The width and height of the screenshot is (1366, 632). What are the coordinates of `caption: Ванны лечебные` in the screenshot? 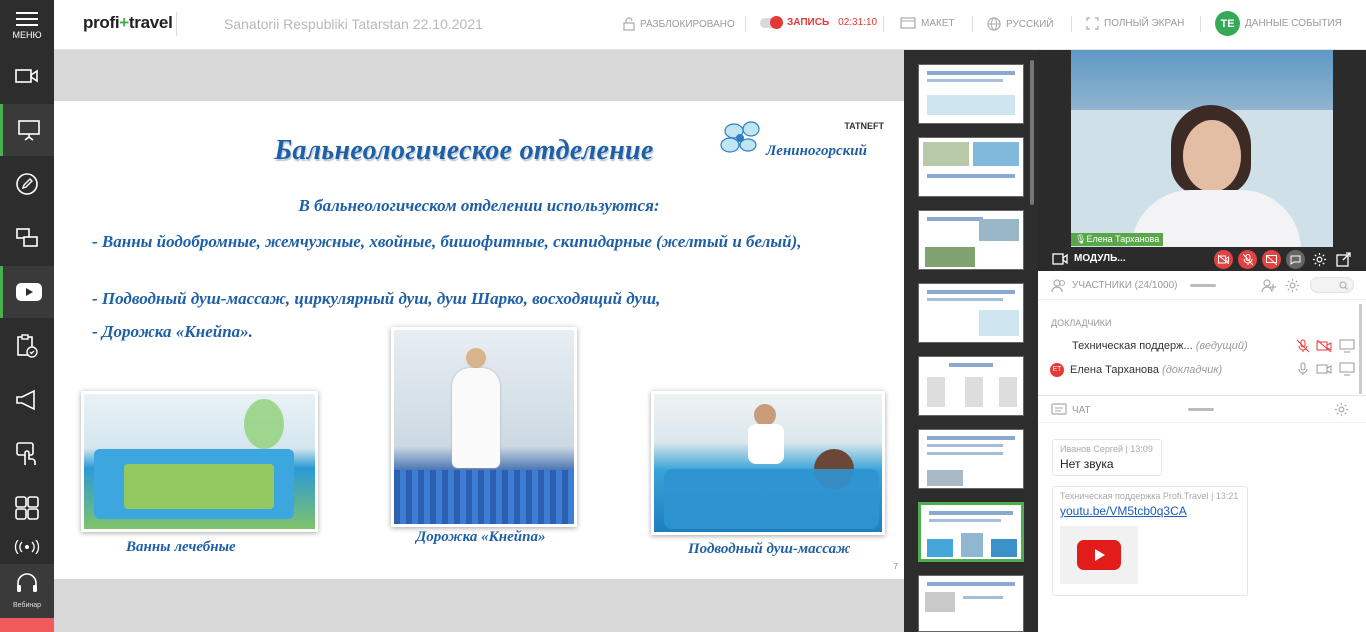 It's located at (181, 547).